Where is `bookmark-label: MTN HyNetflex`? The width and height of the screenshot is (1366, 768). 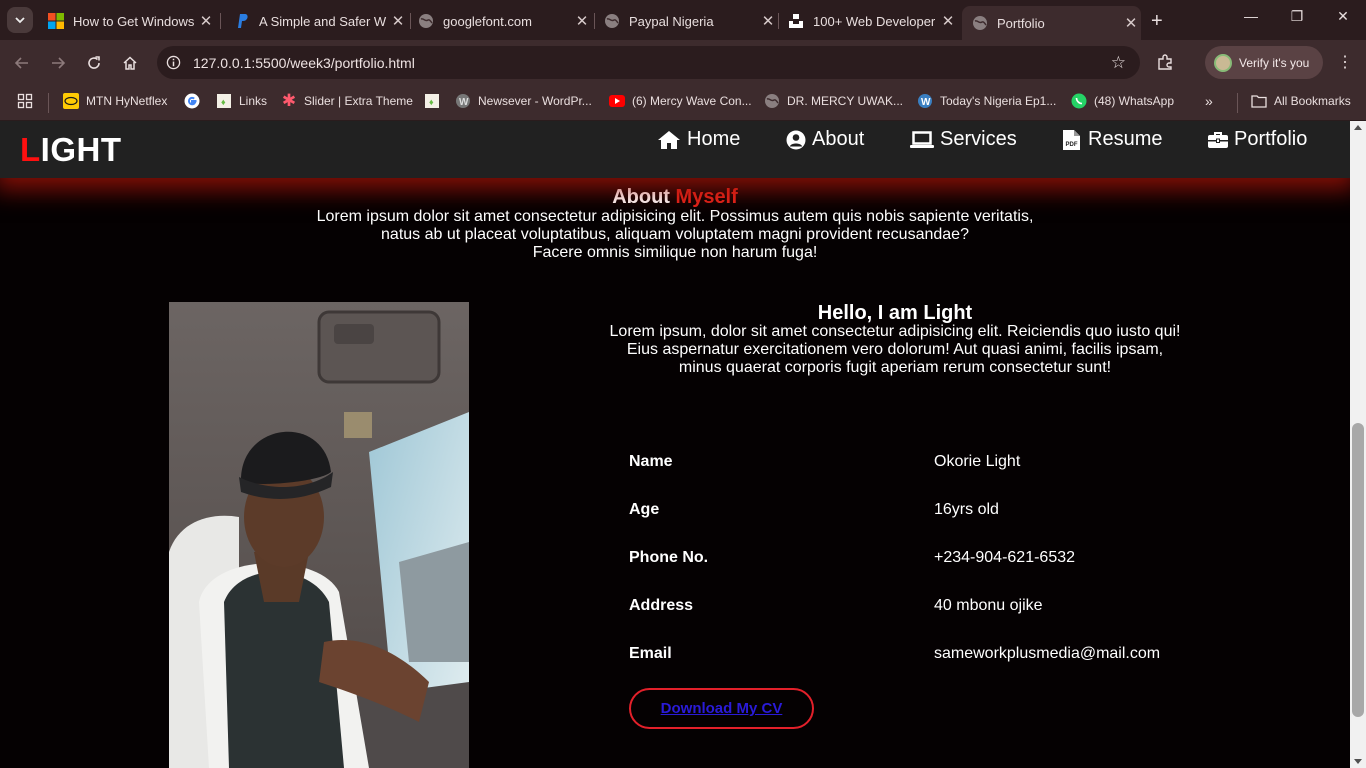
bookmark-label: MTN HyNetflex is located at coordinates (127, 101).